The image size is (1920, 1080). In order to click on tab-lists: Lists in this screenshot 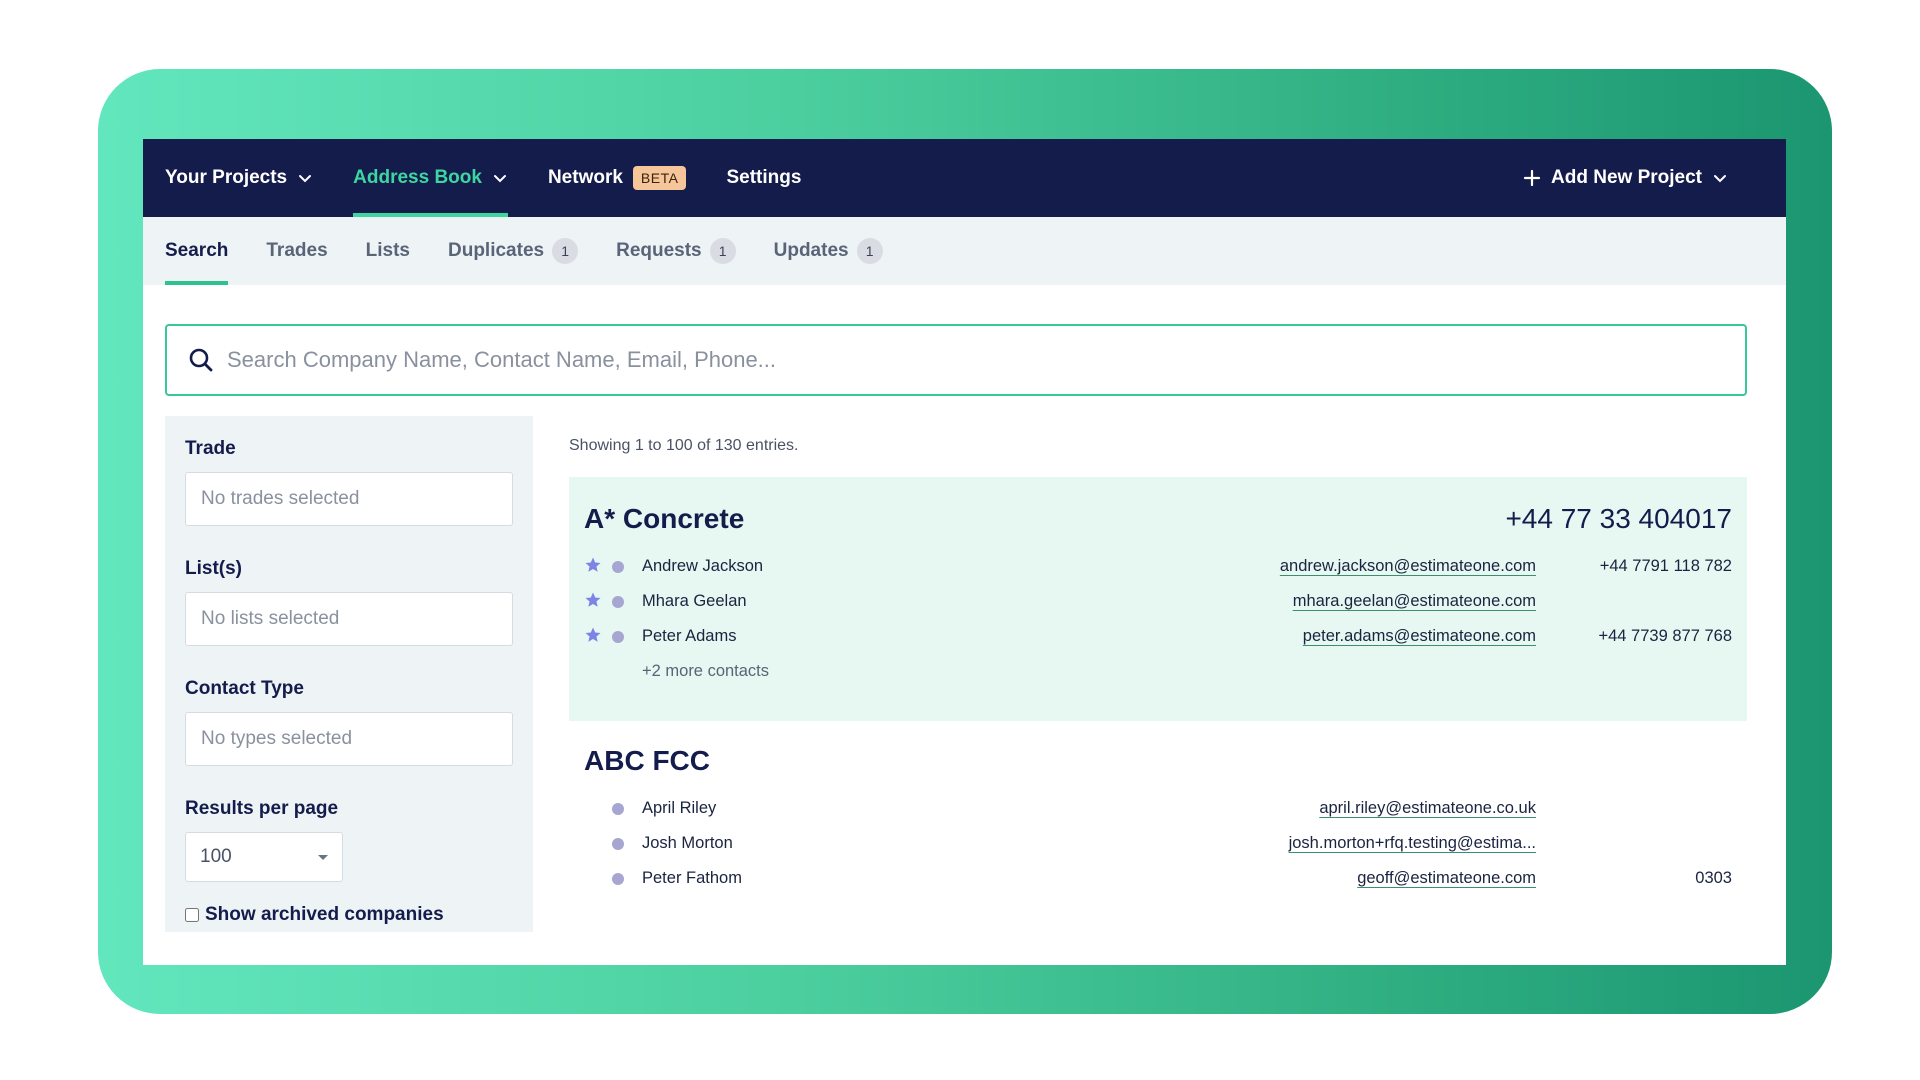, I will do `click(388, 251)`.